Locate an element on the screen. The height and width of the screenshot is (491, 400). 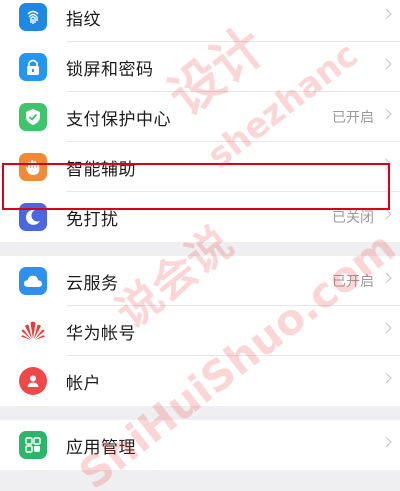
hand-icon is located at coordinates (33, 167).